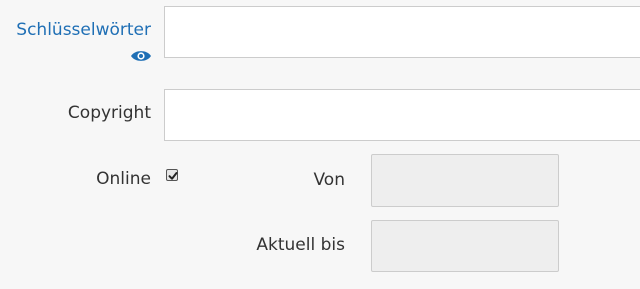 Image resolution: width=640 pixels, height=289 pixels. Describe the element at coordinates (465, 246) in the screenshot. I see `until-input` at that location.